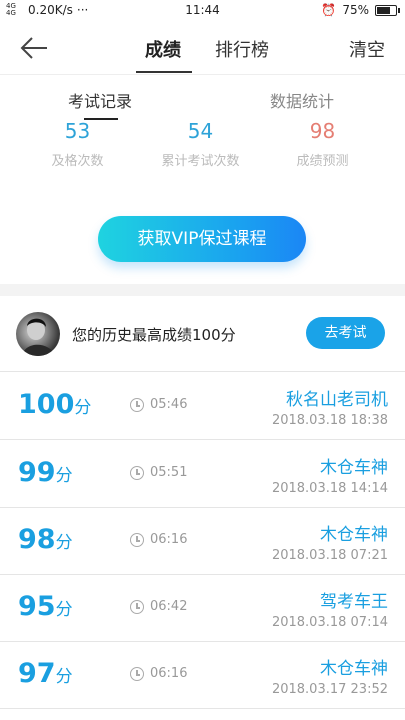  I want to click on clear-button: 清空, so click(367, 49).